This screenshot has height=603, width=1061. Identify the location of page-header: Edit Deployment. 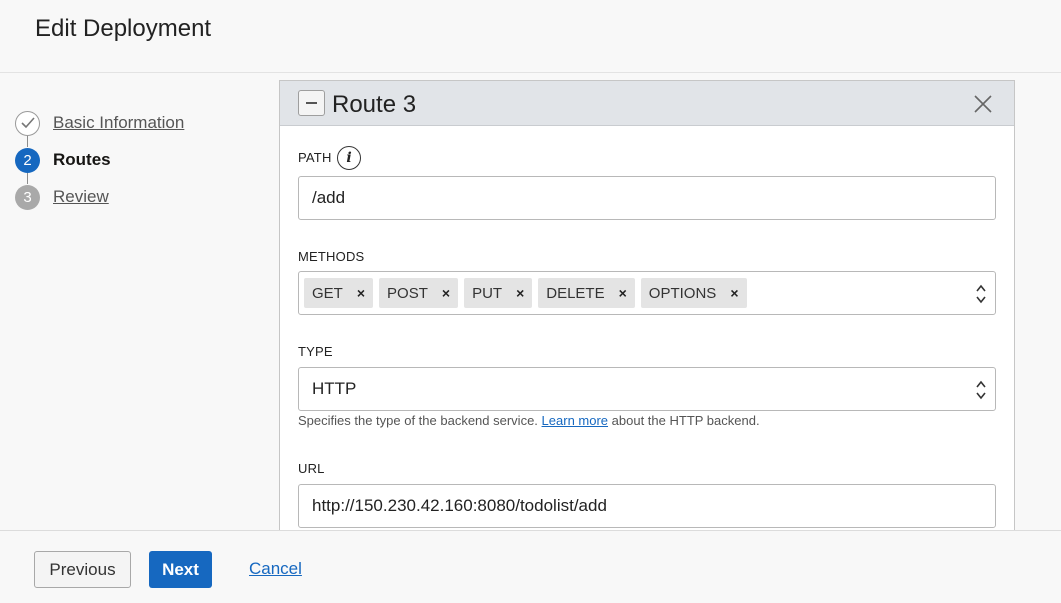
(530, 36).